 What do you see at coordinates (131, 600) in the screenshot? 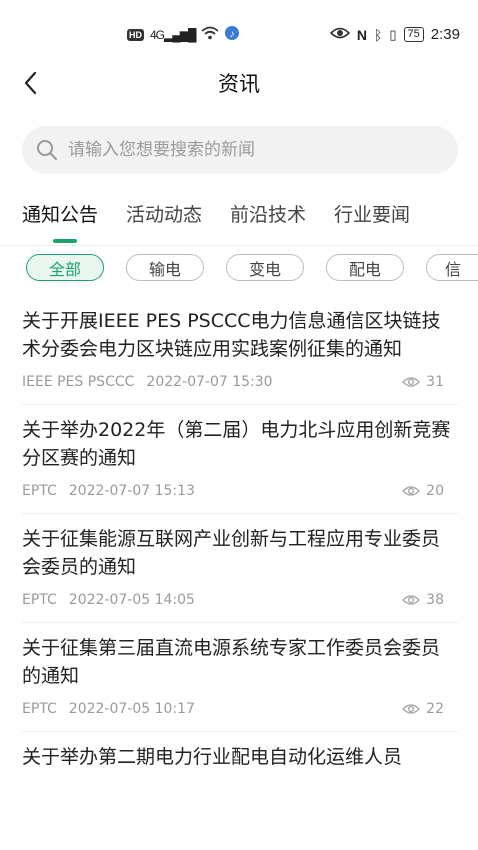
I see `news-date: 2022-07-05 14:05` at bounding box center [131, 600].